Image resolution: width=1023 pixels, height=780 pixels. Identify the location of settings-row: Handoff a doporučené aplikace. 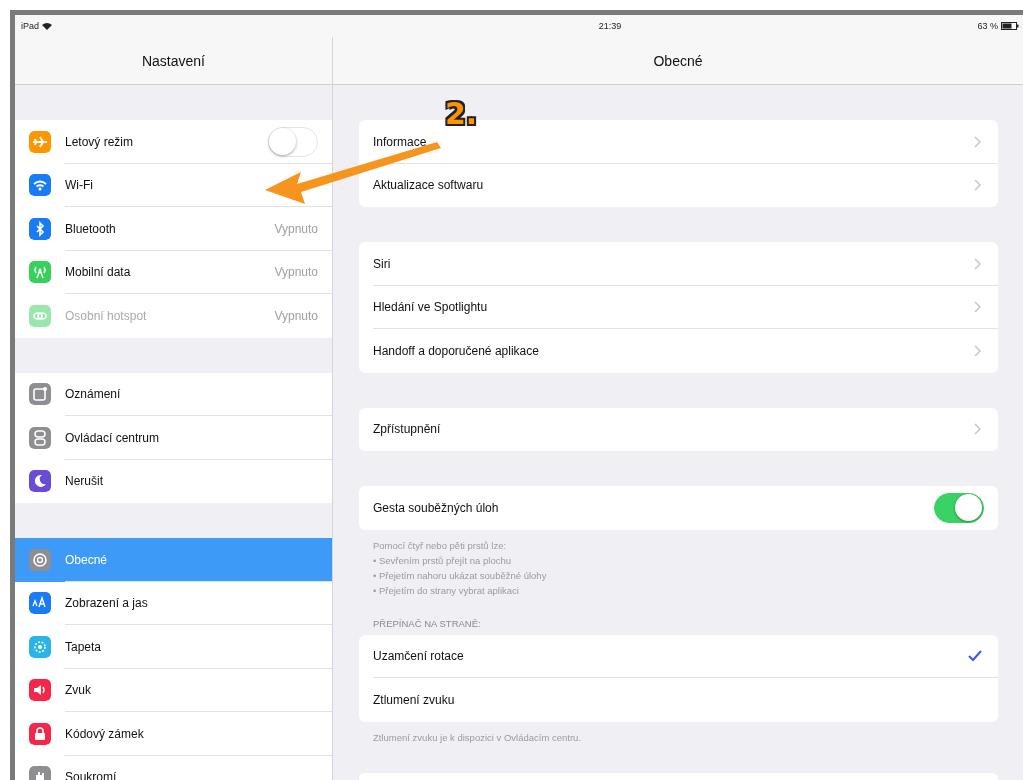
(678, 351).